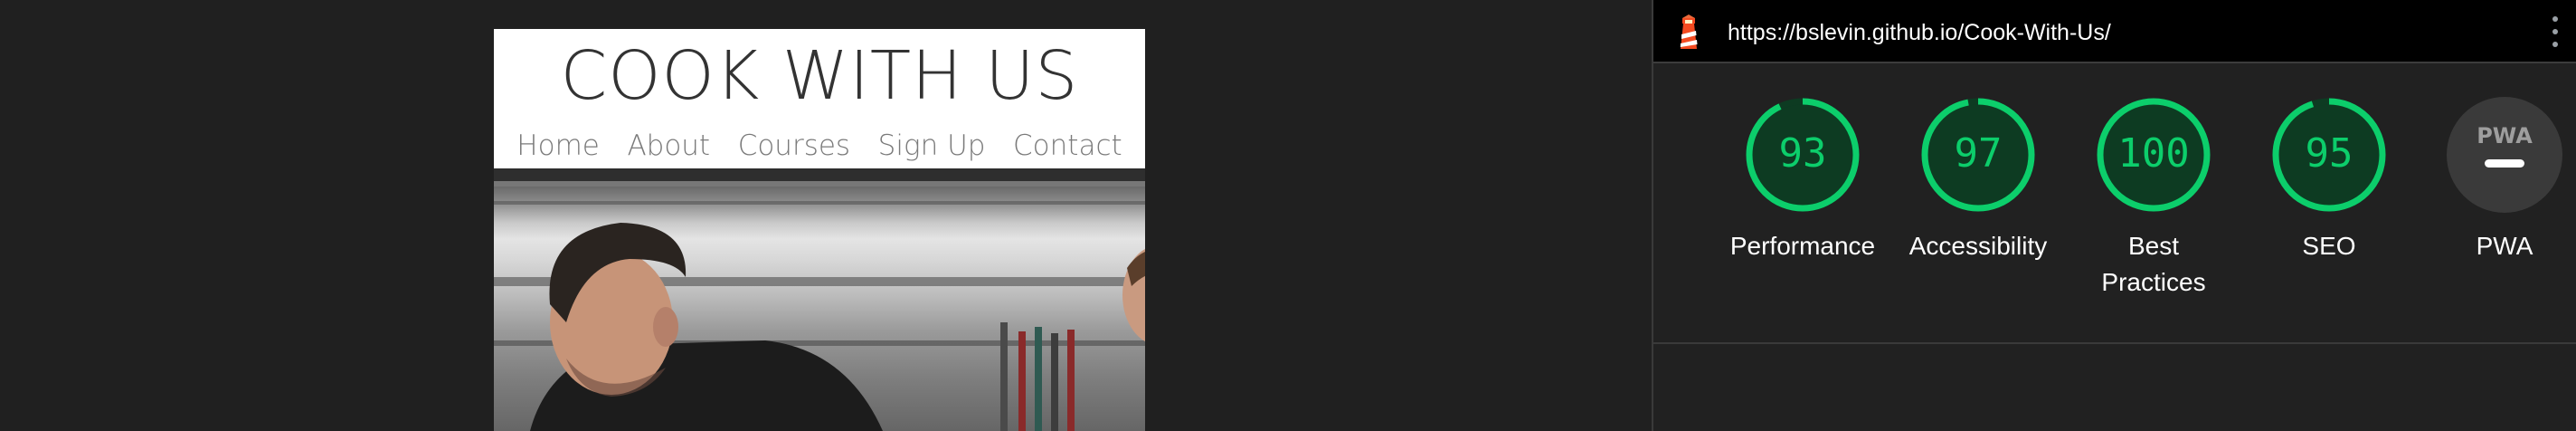 The image size is (2576, 431). What do you see at coordinates (669, 145) in the screenshot?
I see `nav-link-about: About` at bounding box center [669, 145].